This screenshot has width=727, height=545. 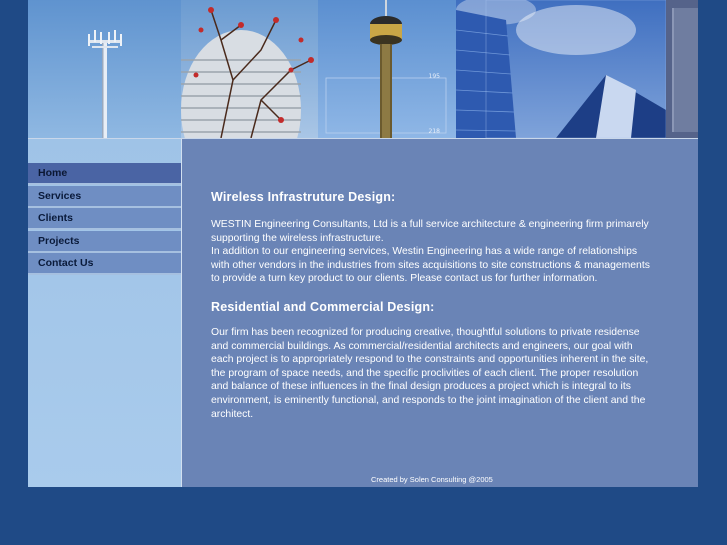 What do you see at coordinates (435, 76) in the screenshot?
I see `svg-text: 195` at bounding box center [435, 76].